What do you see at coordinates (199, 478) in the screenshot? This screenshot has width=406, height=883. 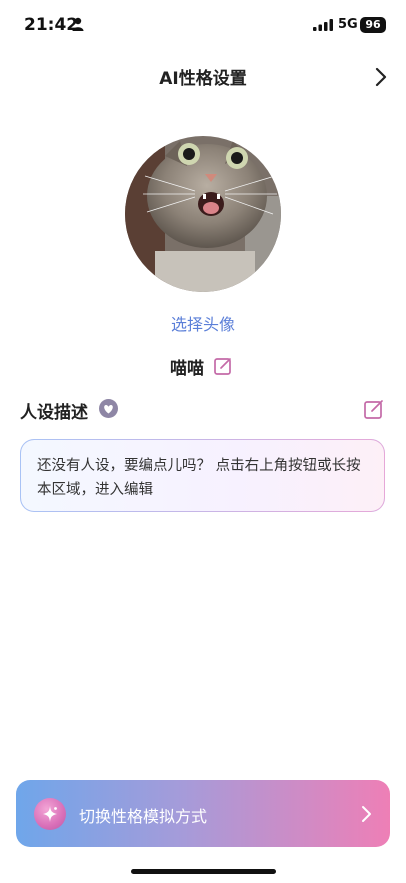 I see `persona-placeholder: 还没有人设，要编点儿吗？ 点击右上角按钮或长按本区域，进入编辑` at bounding box center [199, 478].